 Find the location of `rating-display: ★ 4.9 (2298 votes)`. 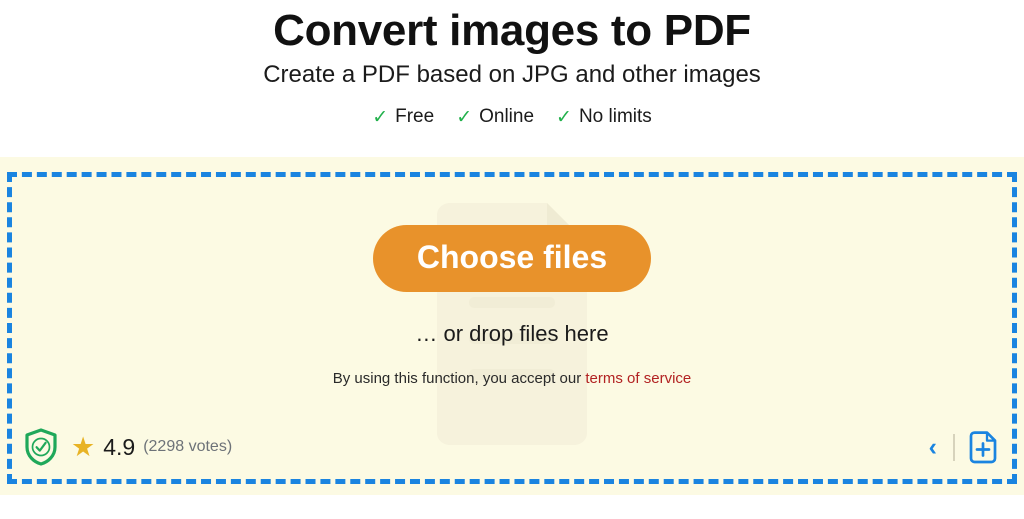

rating-display: ★ 4.9 (2298 votes) is located at coordinates (152, 446).